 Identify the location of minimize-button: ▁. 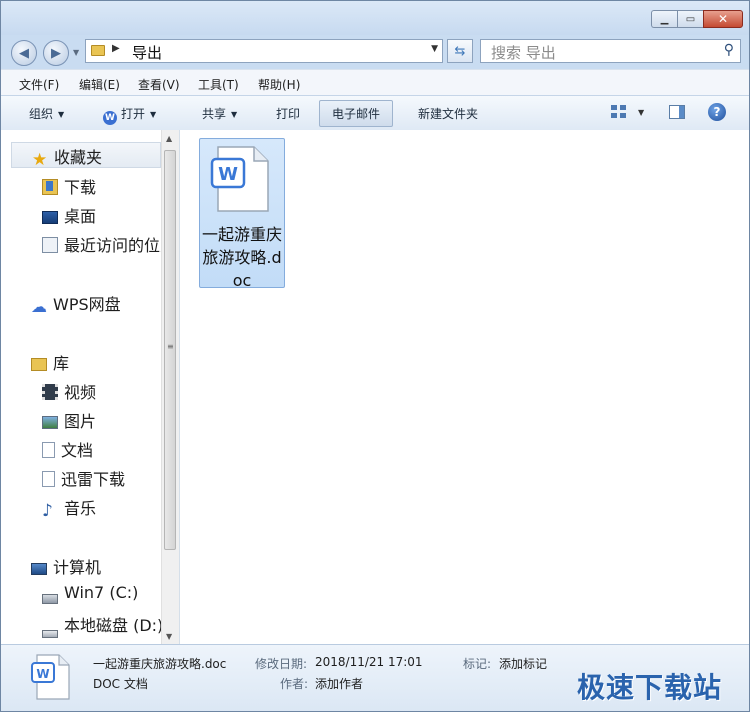
(664, 19).